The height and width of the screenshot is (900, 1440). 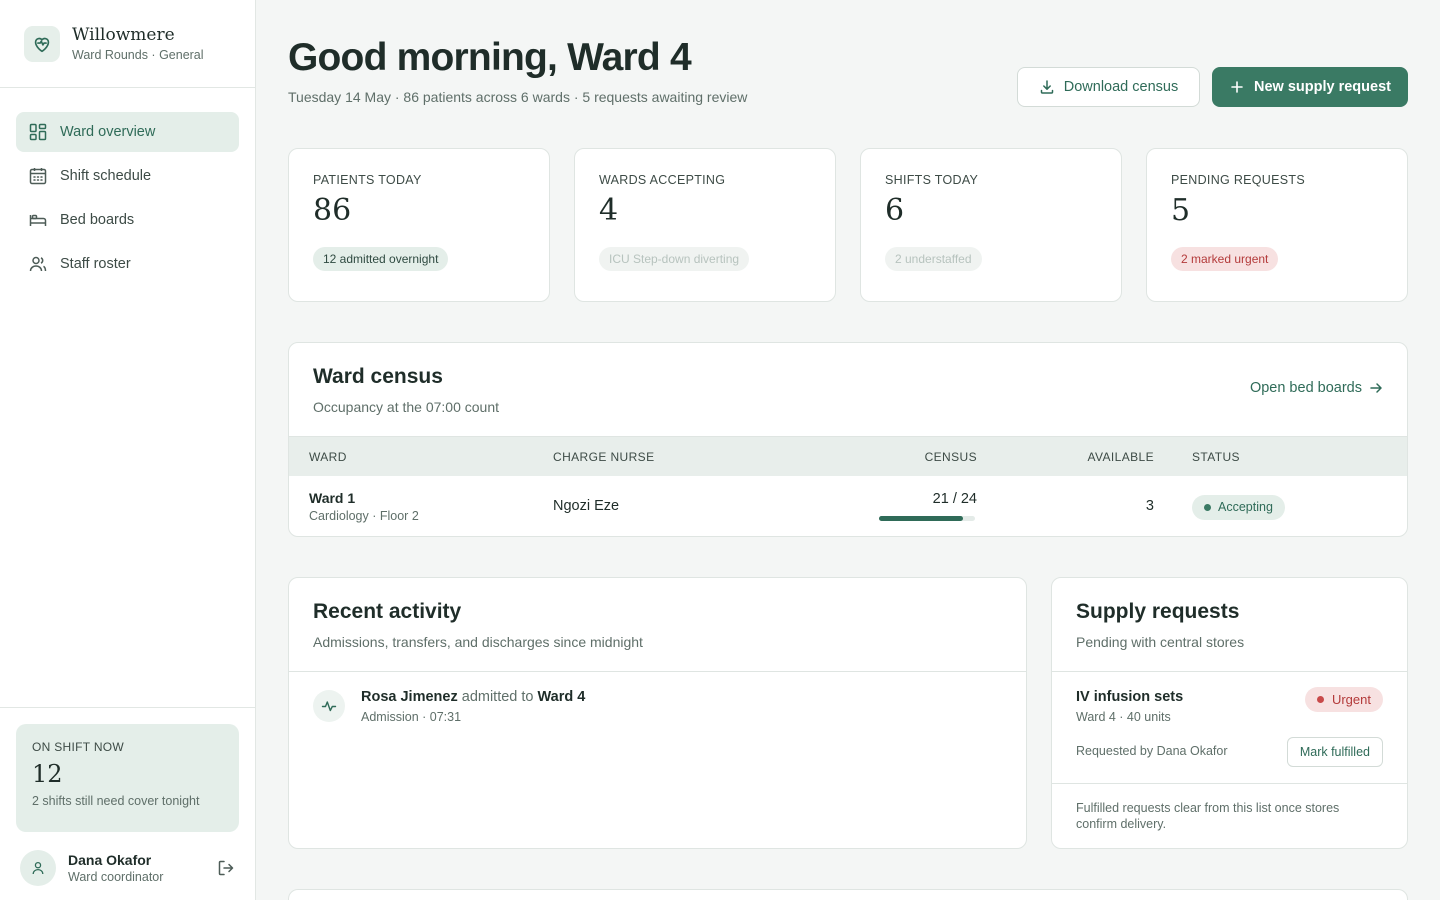 What do you see at coordinates (226, 868) in the screenshot?
I see `logout-icon` at bounding box center [226, 868].